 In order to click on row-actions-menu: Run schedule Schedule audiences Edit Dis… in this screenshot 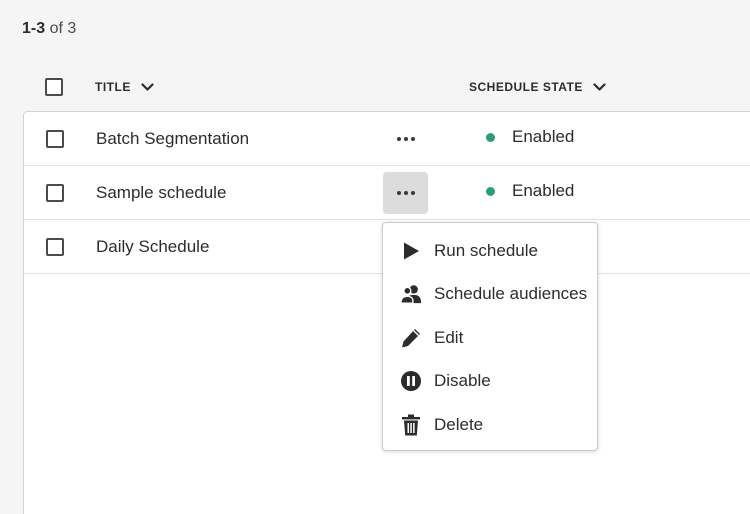, I will do `click(490, 336)`.